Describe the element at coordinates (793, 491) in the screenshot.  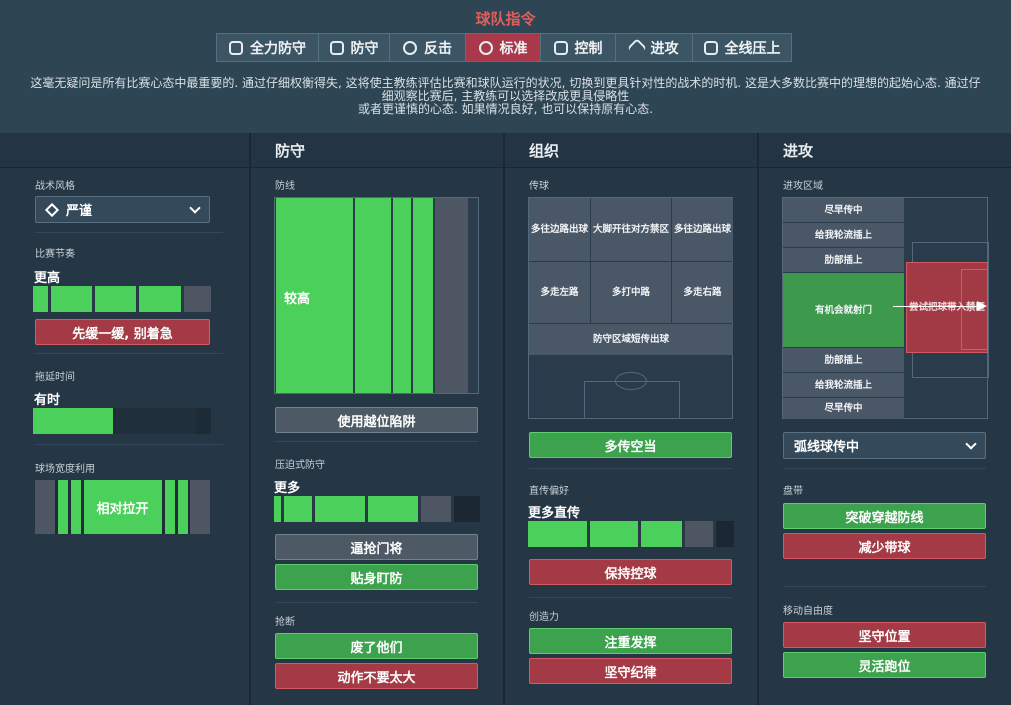
I see `dribbling-label: 盘带` at that location.